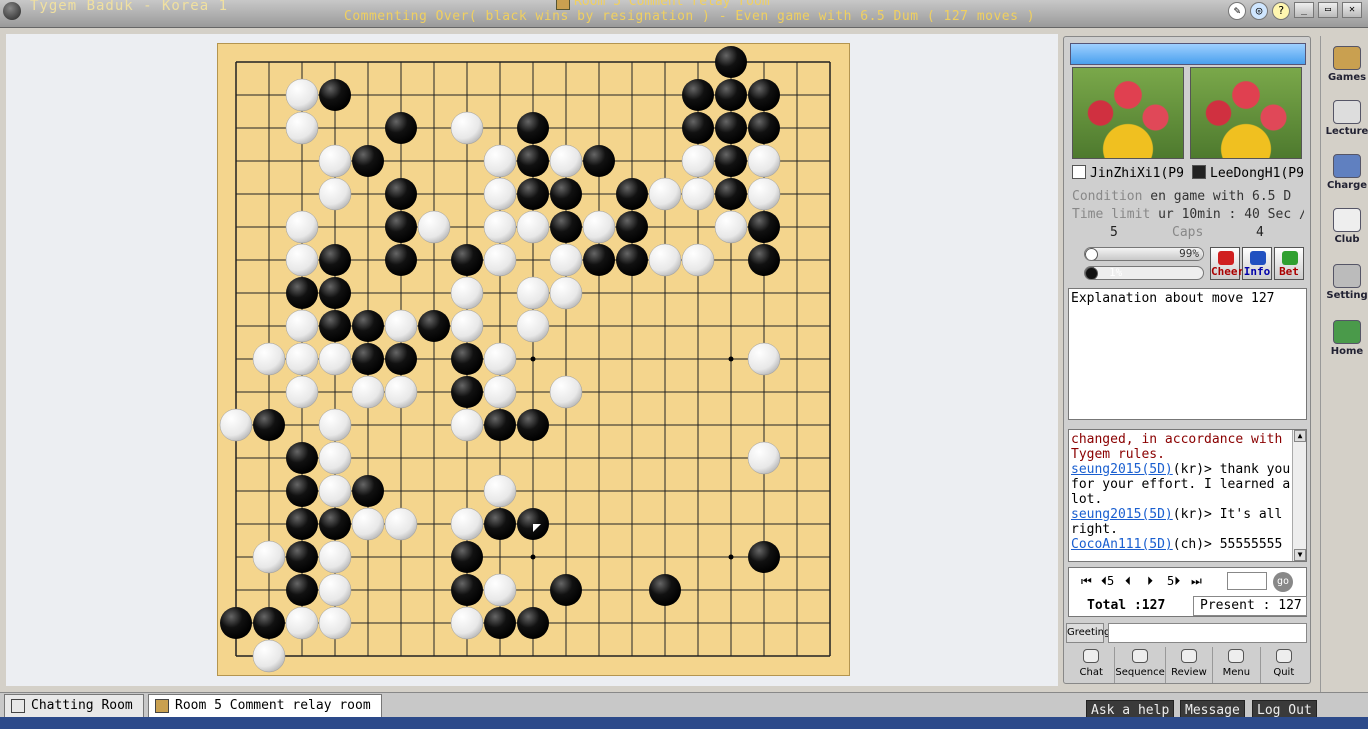 The image size is (1368, 729). What do you see at coordinates (1299, 495) in the screenshot?
I see `chat-scrollbar: ▲ ▼` at bounding box center [1299, 495].